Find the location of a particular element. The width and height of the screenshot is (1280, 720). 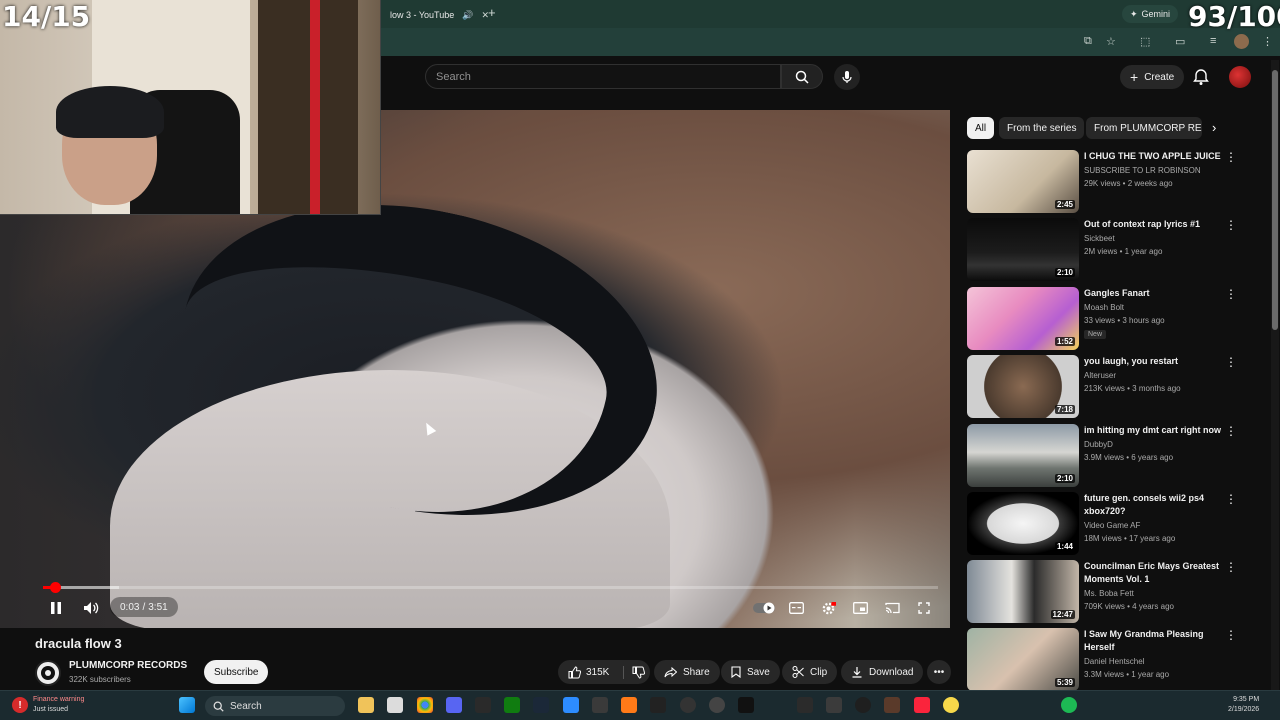

captions-button is located at coordinates (796, 608).